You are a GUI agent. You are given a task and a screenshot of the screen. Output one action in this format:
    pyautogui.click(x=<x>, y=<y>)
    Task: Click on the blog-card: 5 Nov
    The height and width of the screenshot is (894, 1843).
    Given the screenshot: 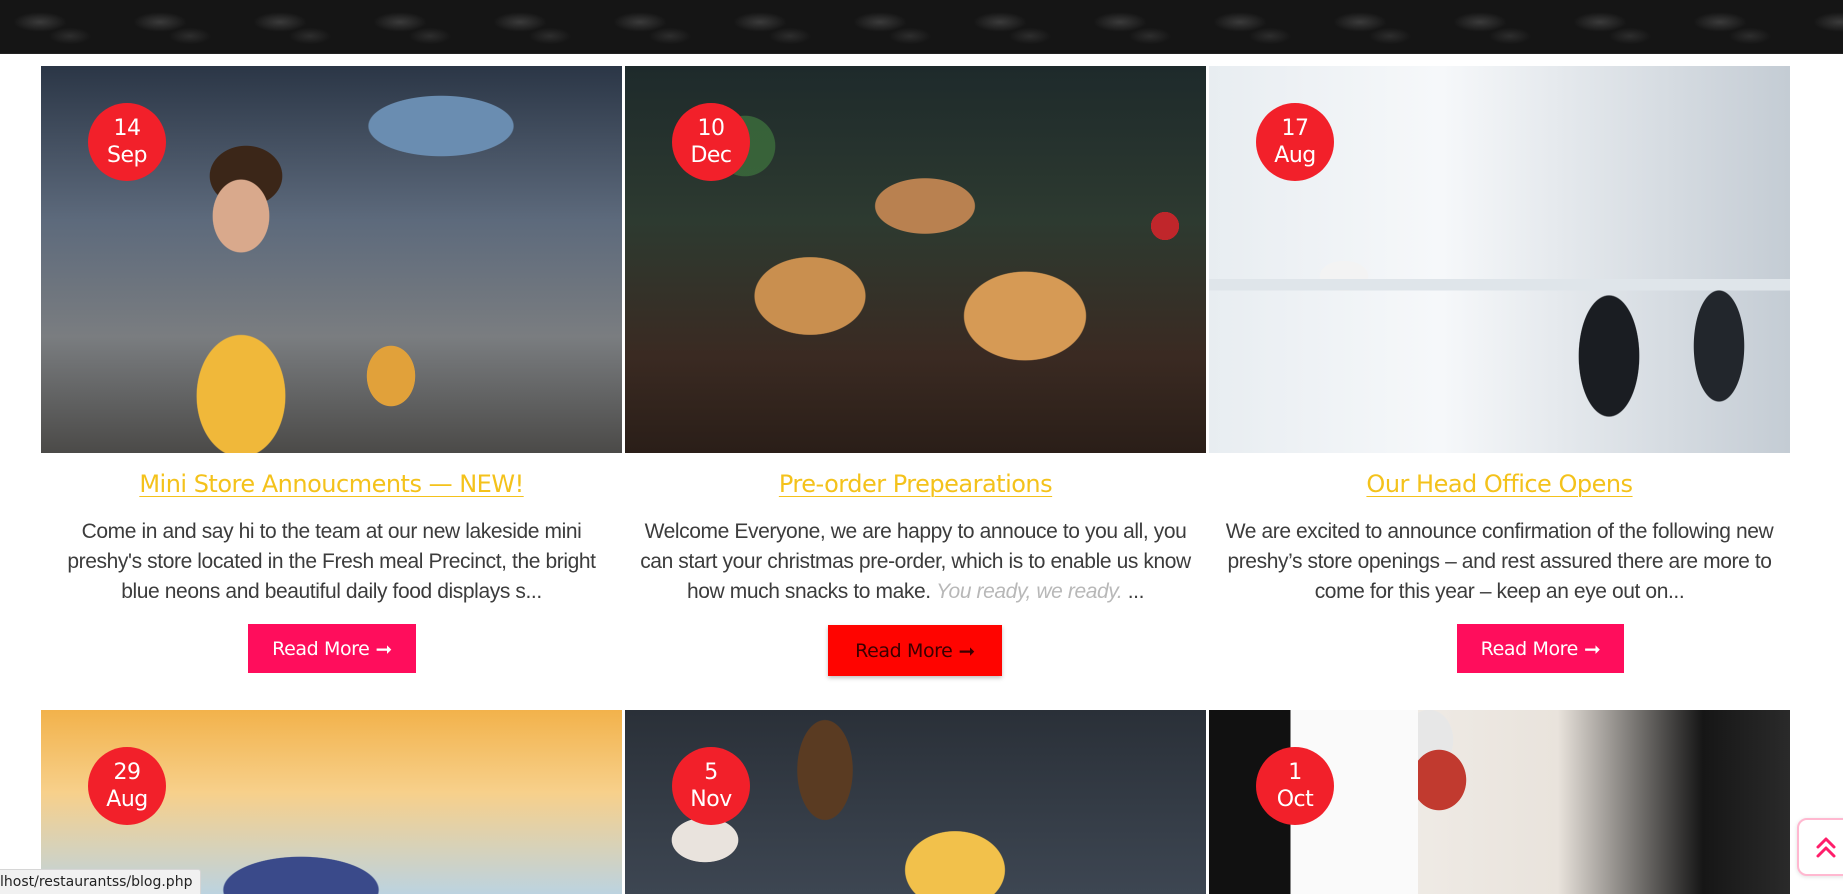 What is the action you would take?
    pyautogui.click(x=915, y=802)
    